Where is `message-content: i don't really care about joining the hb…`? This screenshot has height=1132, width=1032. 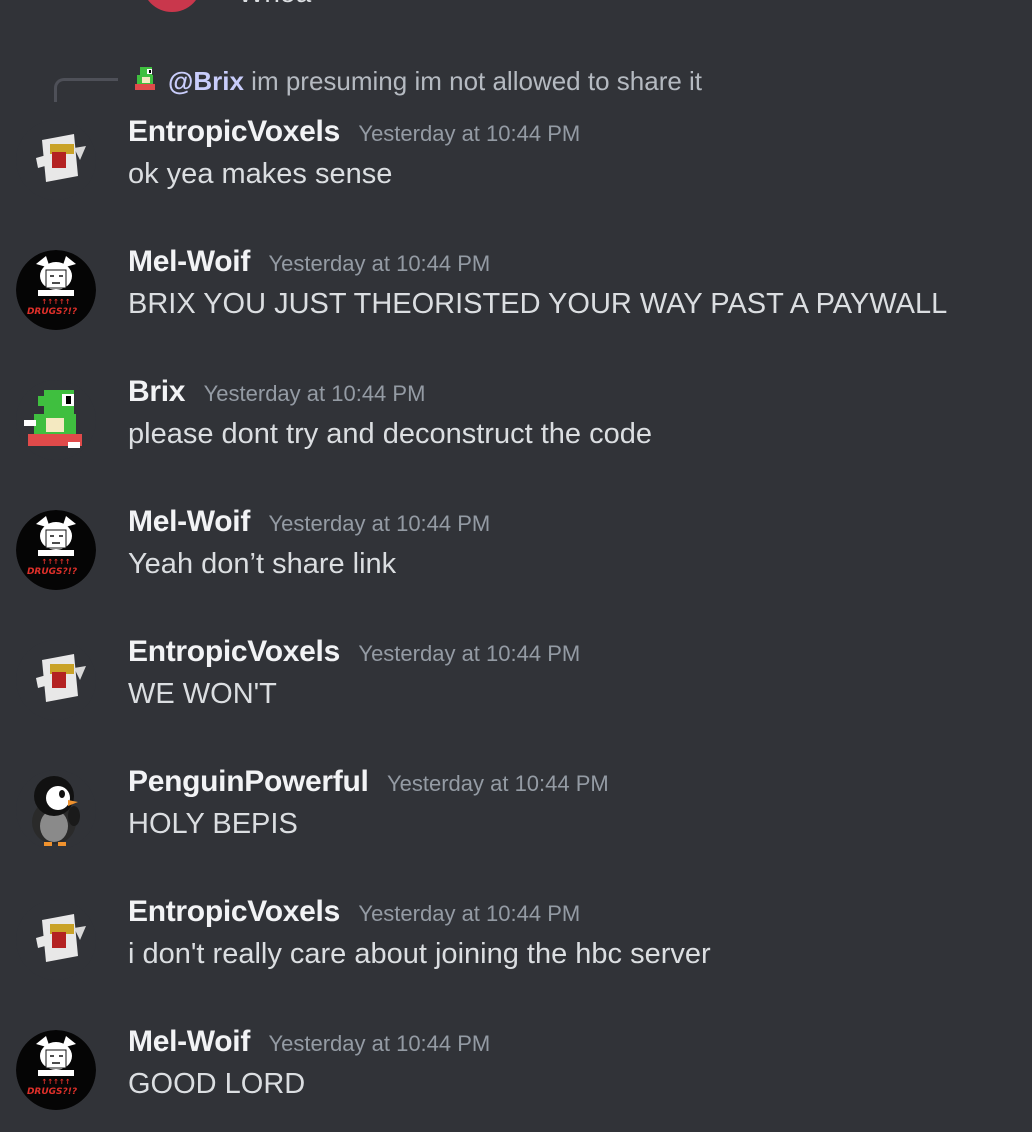
message-content: i don't really care about joining the hb… is located at coordinates (419, 954).